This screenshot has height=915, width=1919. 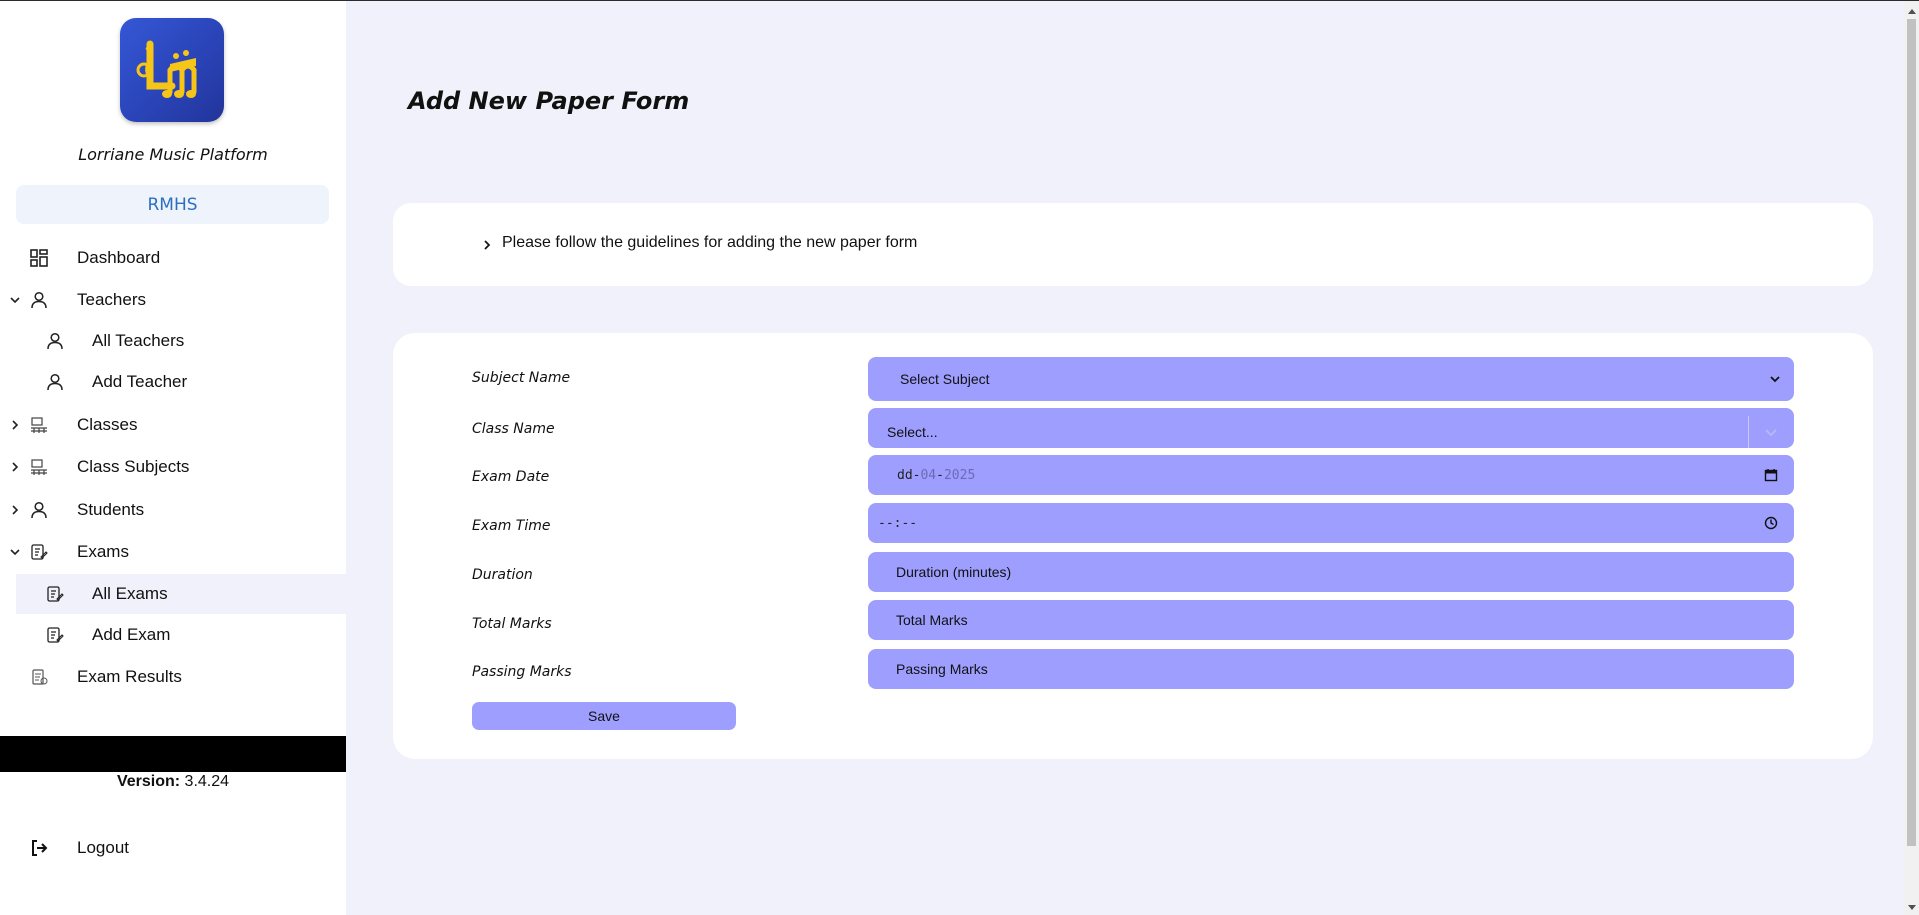 What do you see at coordinates (133, 466) in the screenshot?
I see `sidebar-item-label: Class Subjects` at bounding box center [133, 466].